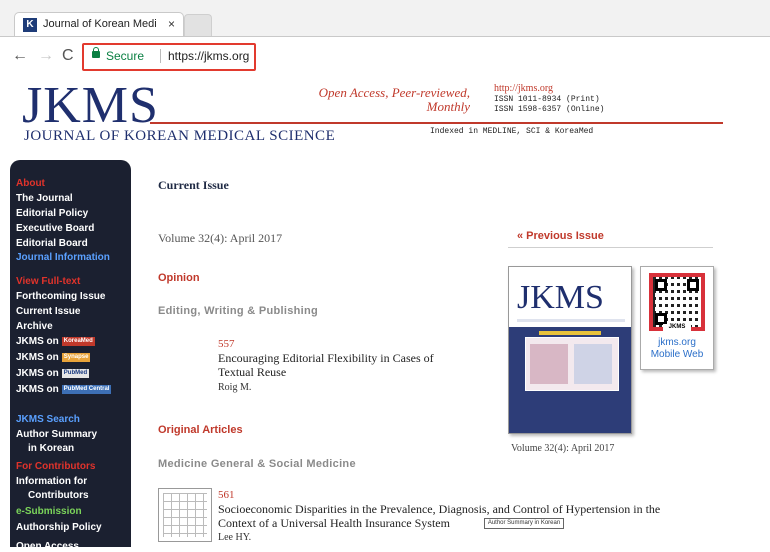  I want to click on cover-subtitle-bar, so click(571, 320).